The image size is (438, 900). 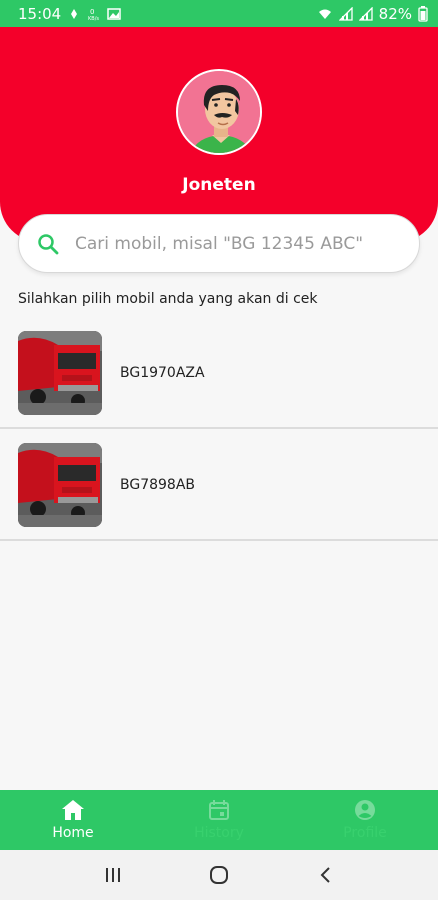 What do you see at coordinates (162, 372) in the screenshot?
I see `car-plate: BG1970AZA` at bounding box center [162, 372].